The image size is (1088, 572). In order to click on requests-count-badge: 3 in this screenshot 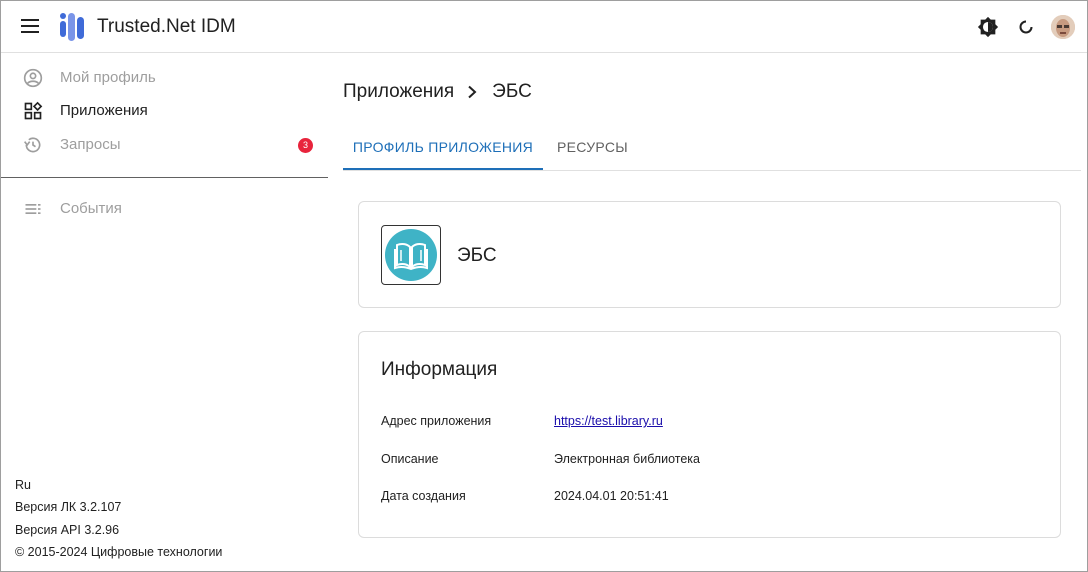, I will do `click(305, 145)`.